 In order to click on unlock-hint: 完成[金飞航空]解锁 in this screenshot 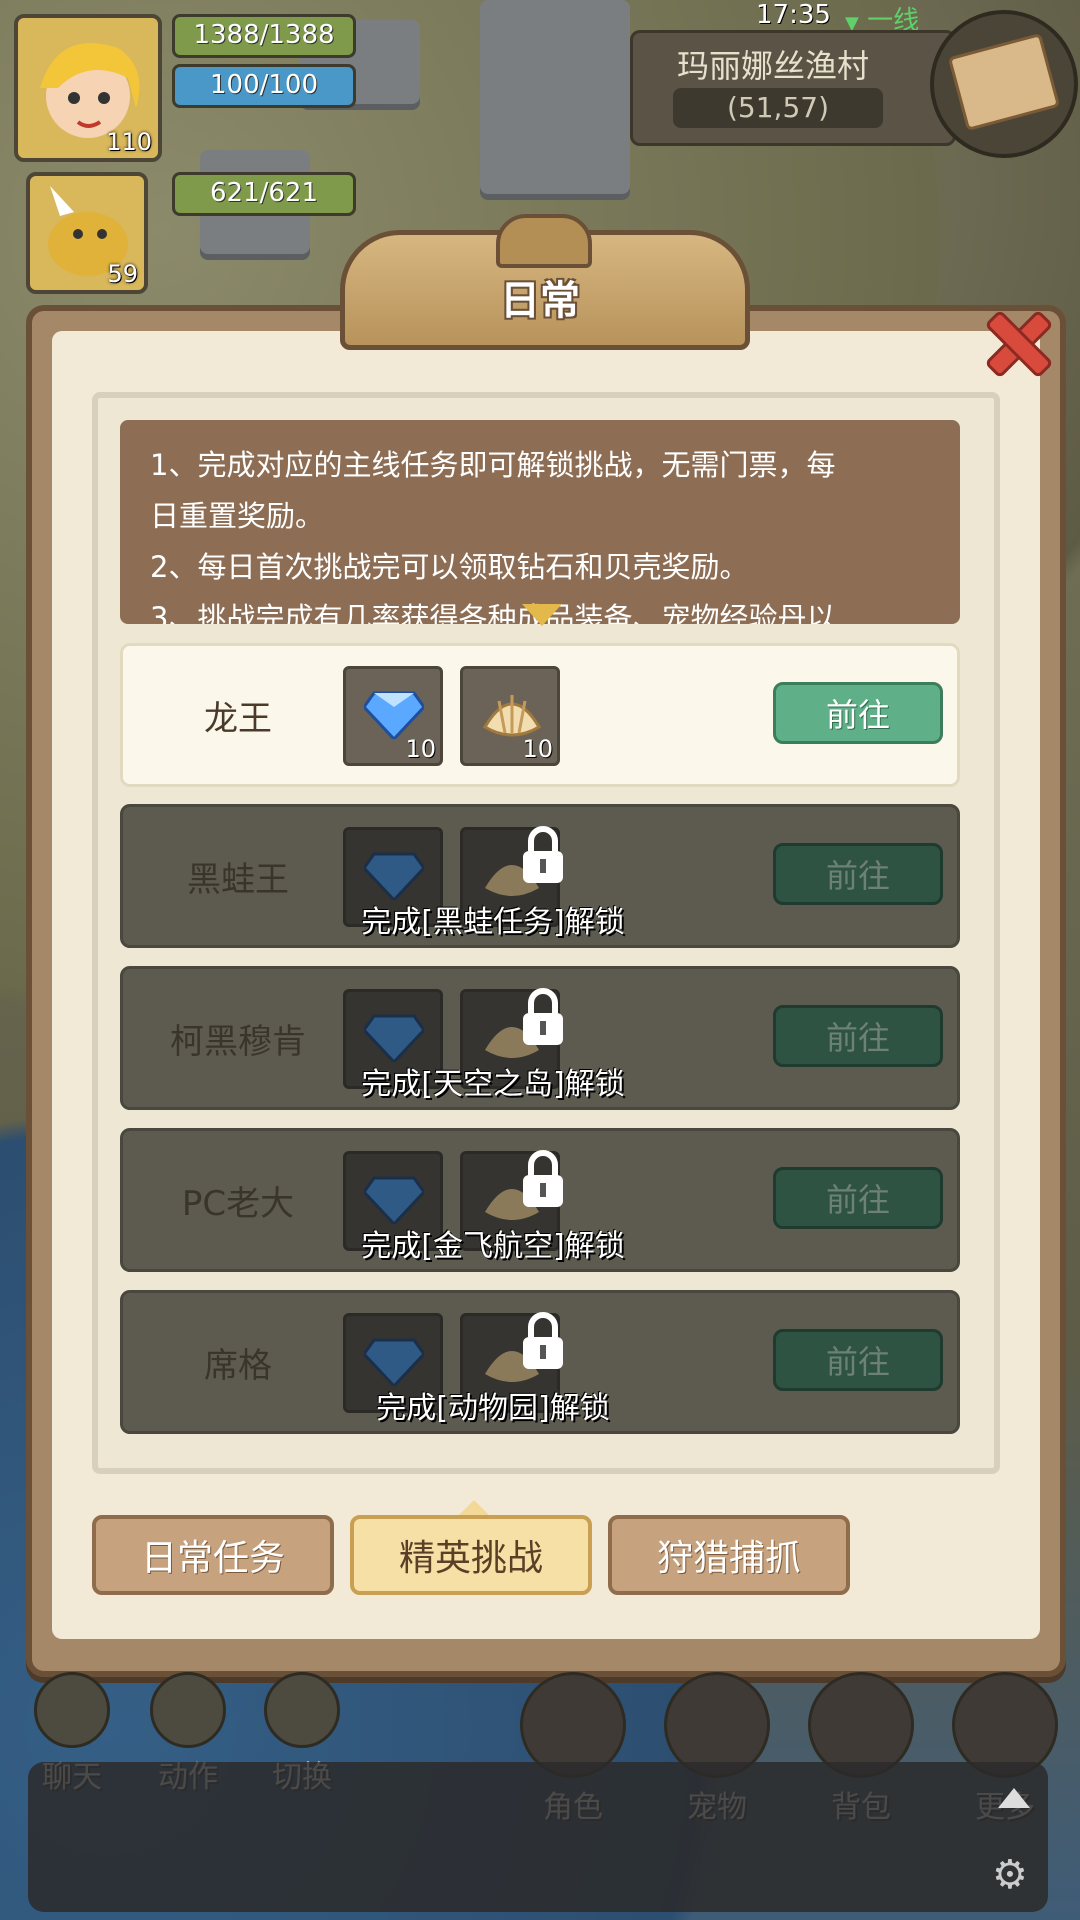, I will do `click(493, 1246)`.